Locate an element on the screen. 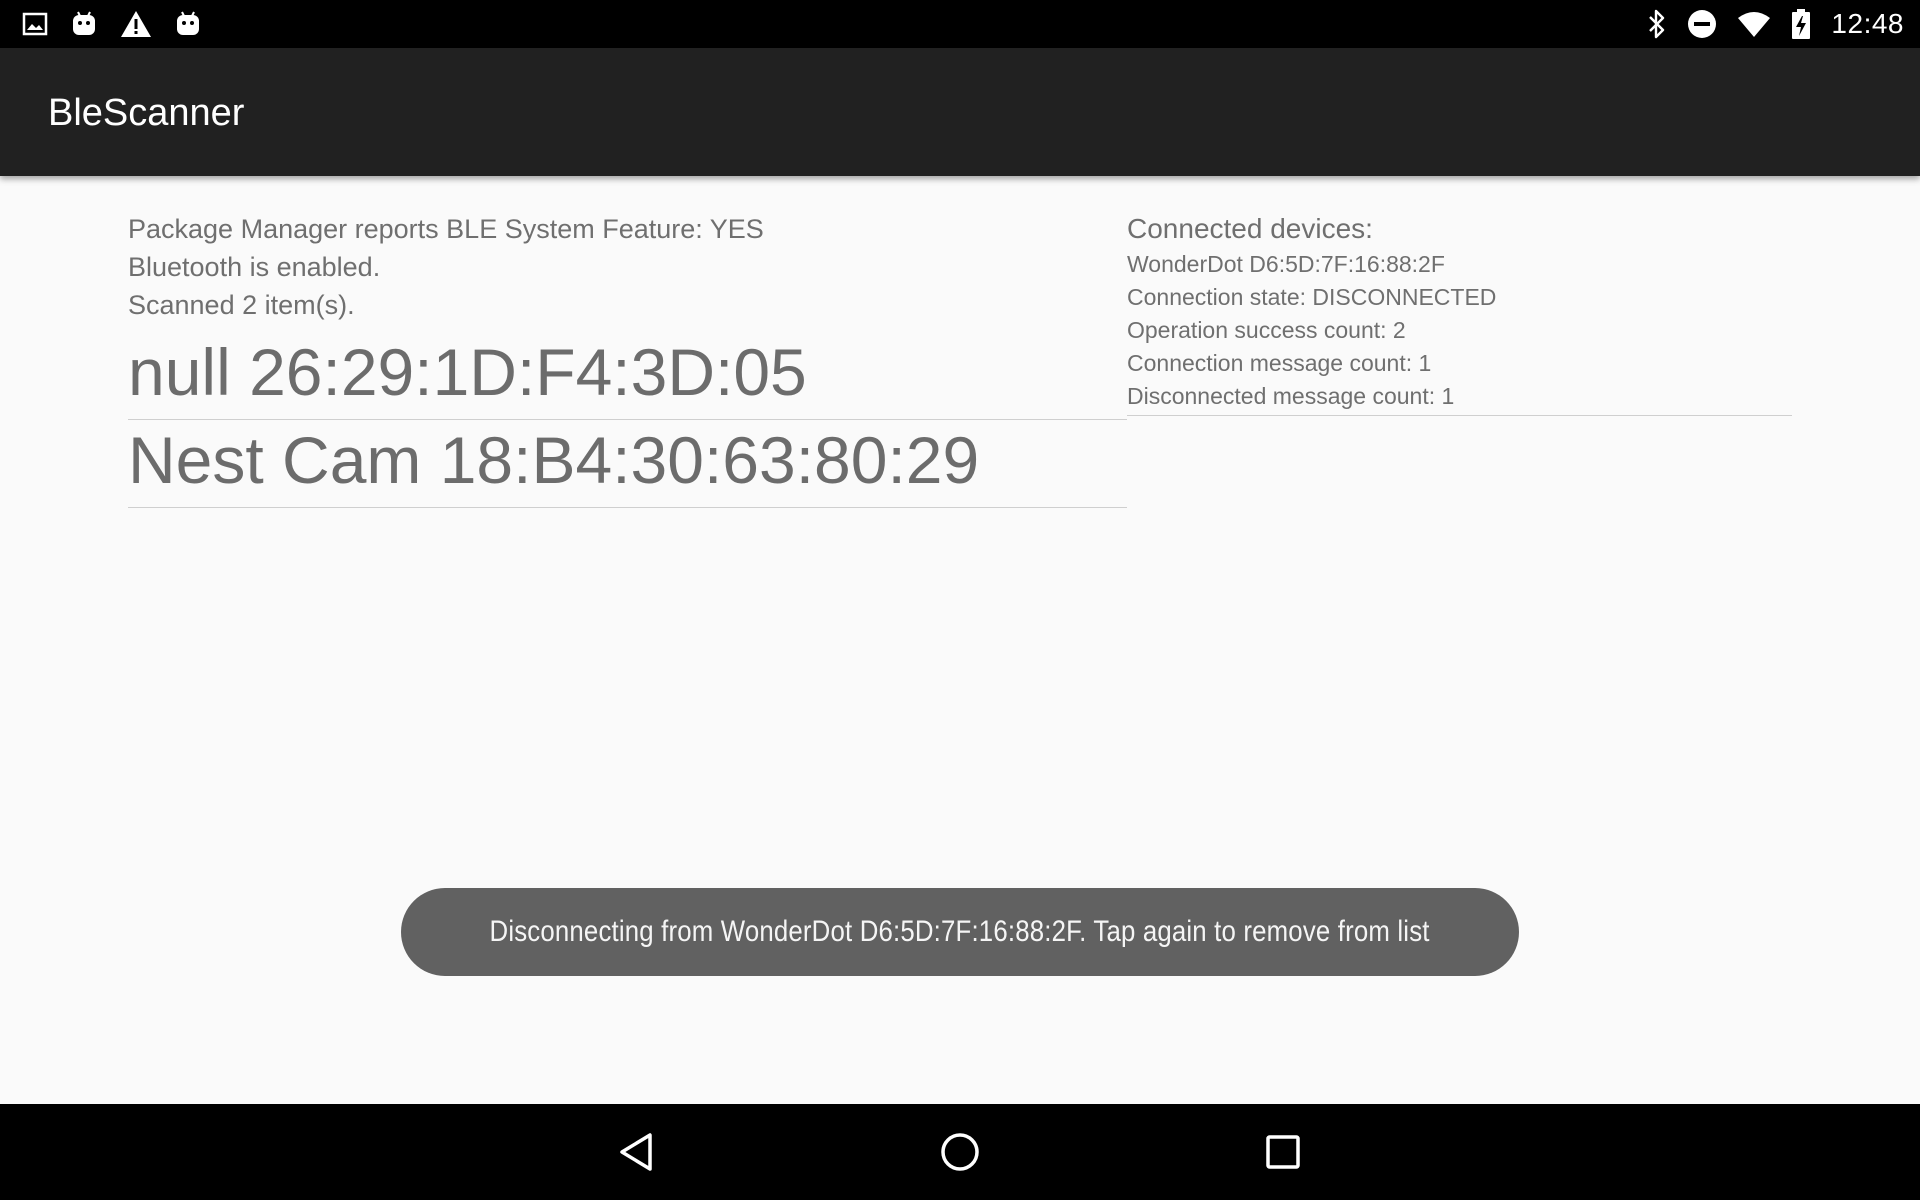  connected-device-name: WonderDot D6:5D:7F:16:88:2F is located at coordinates (1286, 264).